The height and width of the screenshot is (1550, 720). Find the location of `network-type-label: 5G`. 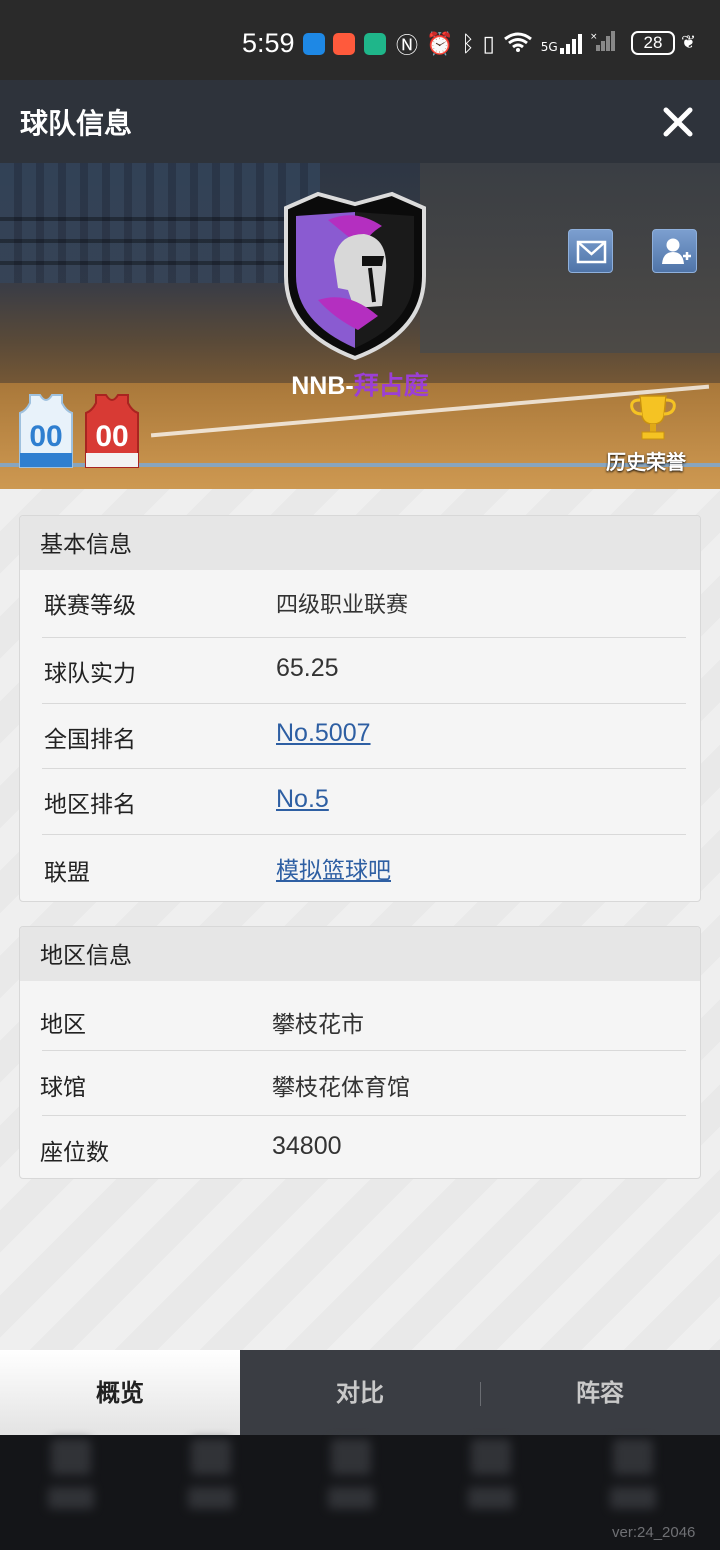

network-type-label: 5G is located at coordinates (549, 47).